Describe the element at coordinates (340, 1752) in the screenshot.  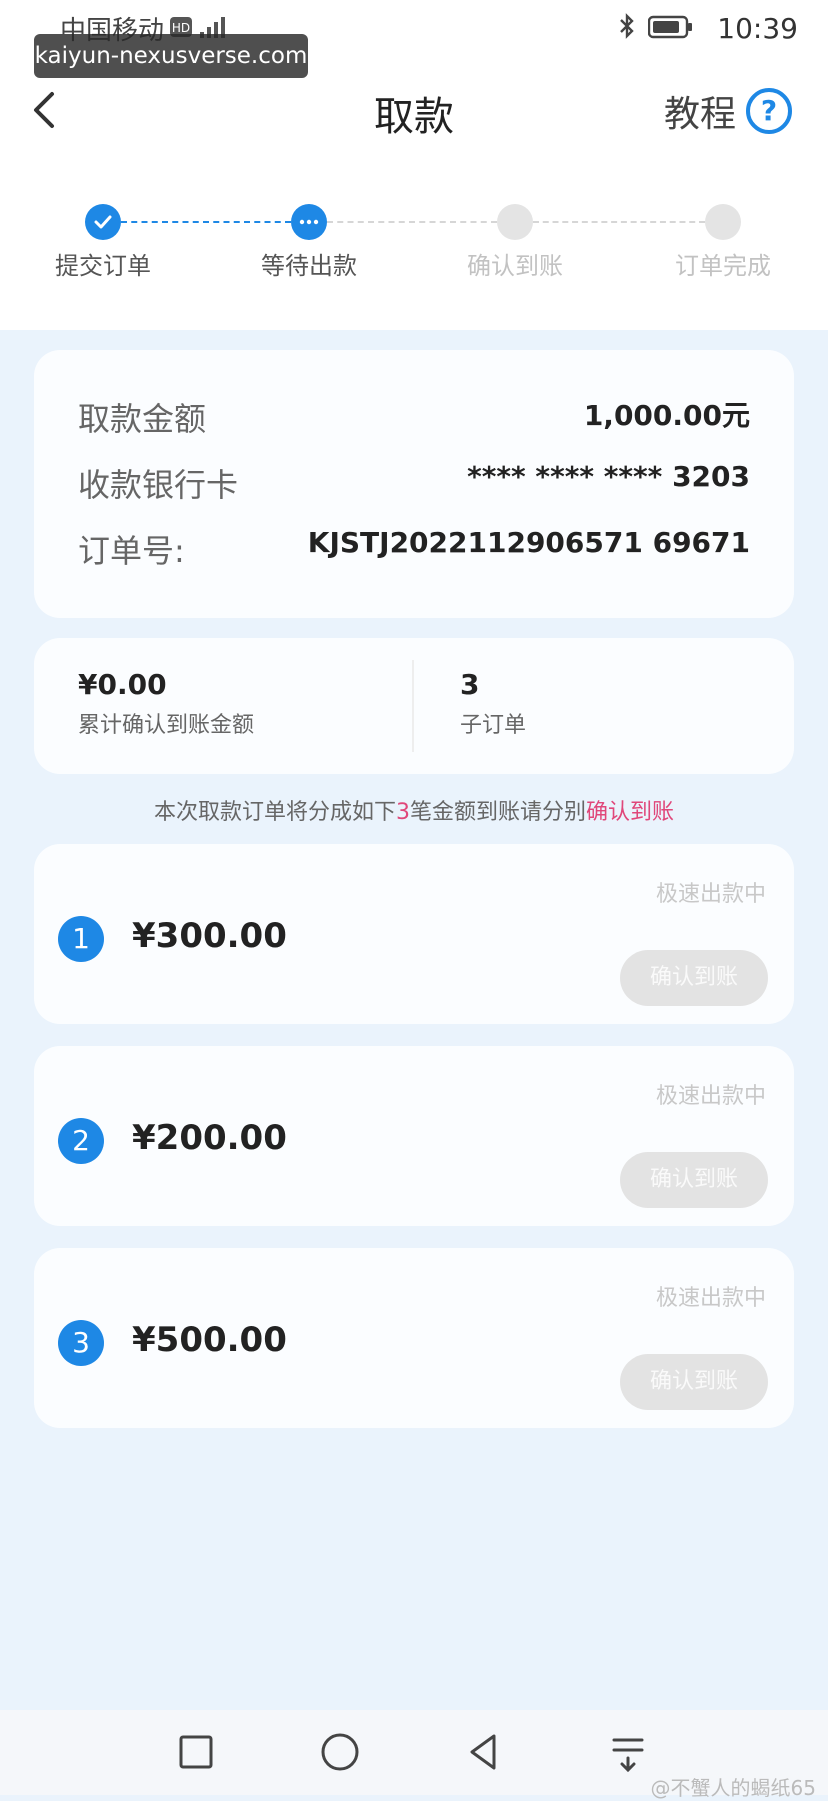
I see `home-icon` at that location.